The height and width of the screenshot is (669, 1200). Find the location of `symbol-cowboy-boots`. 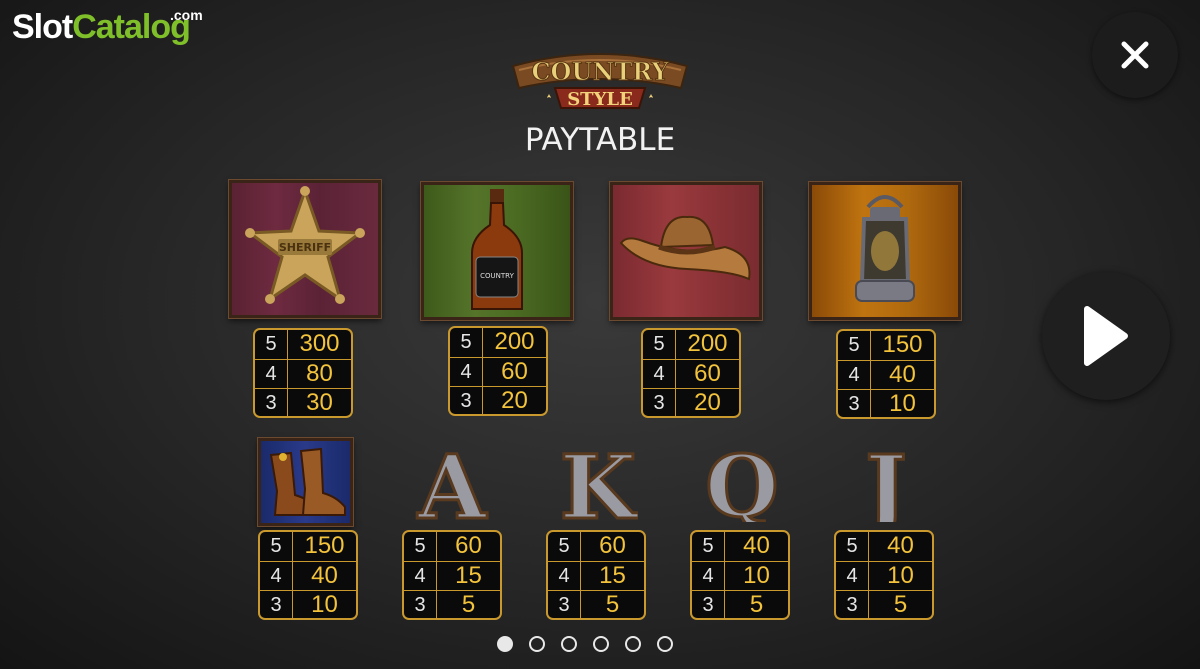

symbol-cowboy-boots is located at coordinates (305, 482).